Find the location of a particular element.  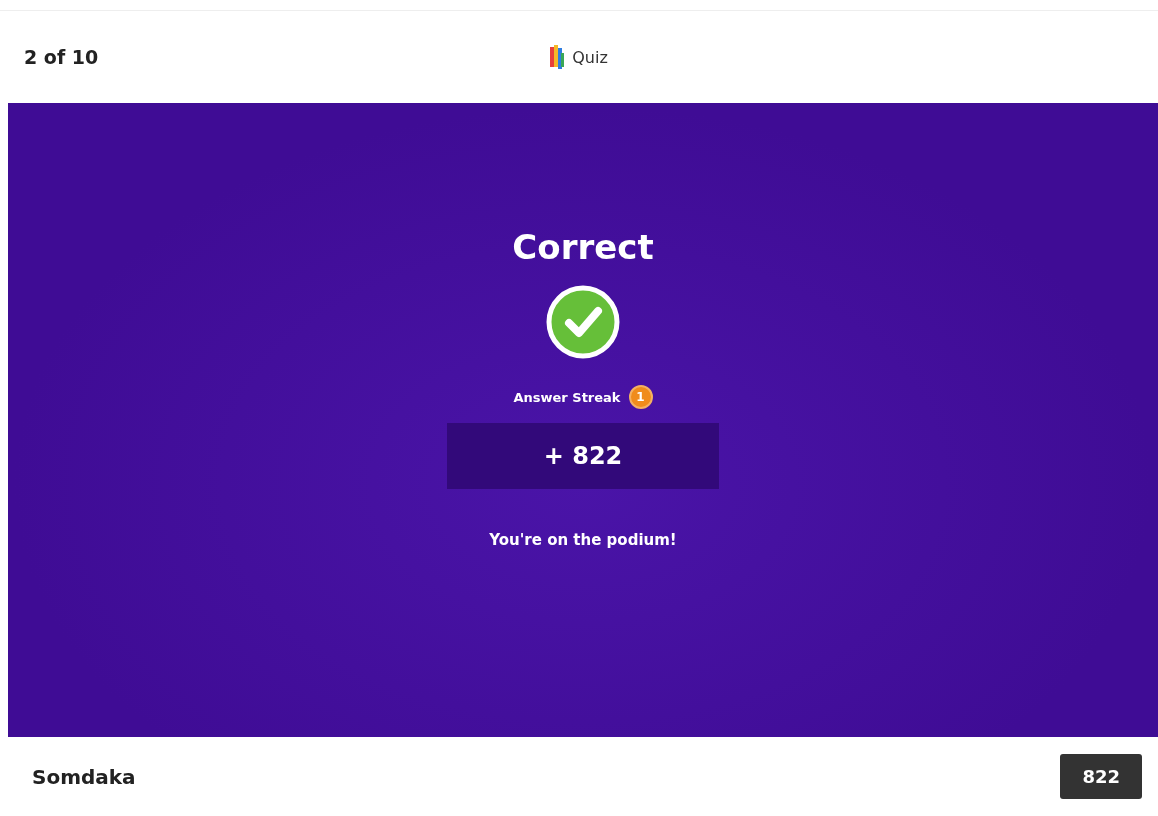

result-heading: Correct is located at coordinates (583, 247).